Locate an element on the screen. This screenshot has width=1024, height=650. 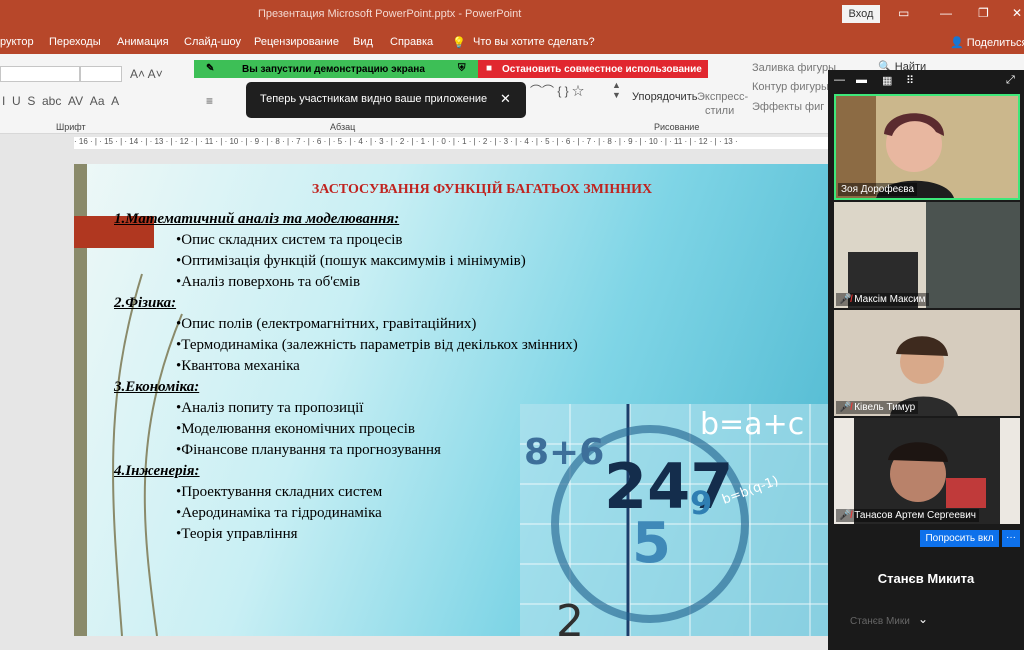
bullet-item: •Проектування складних систем is located at coordinates (279, 492).